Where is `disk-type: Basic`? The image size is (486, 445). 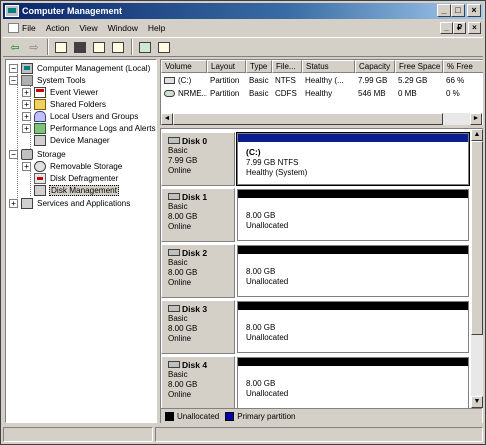 disk-type: Basic is located at coordinates (178, 150).